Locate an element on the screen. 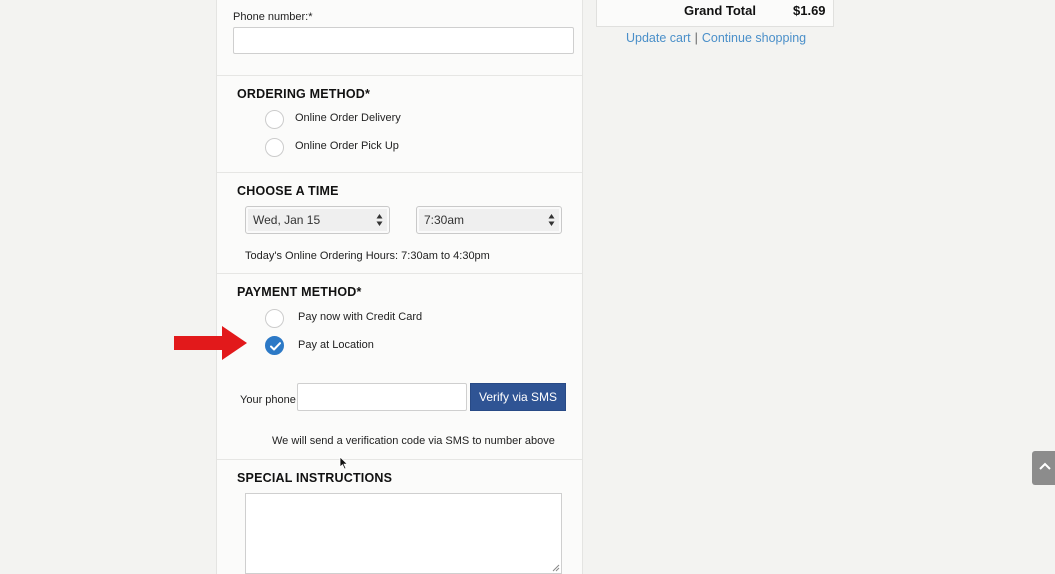 This screenshot has width=1055, height=574. scroll-to-top-button is located at coordinates (1043, 468).